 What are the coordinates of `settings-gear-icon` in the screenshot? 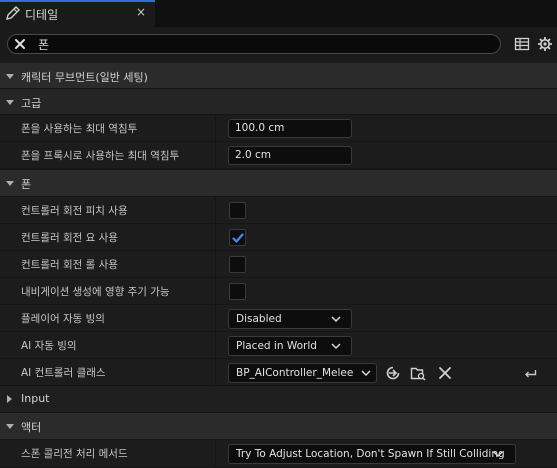 It's located at (545, 44).